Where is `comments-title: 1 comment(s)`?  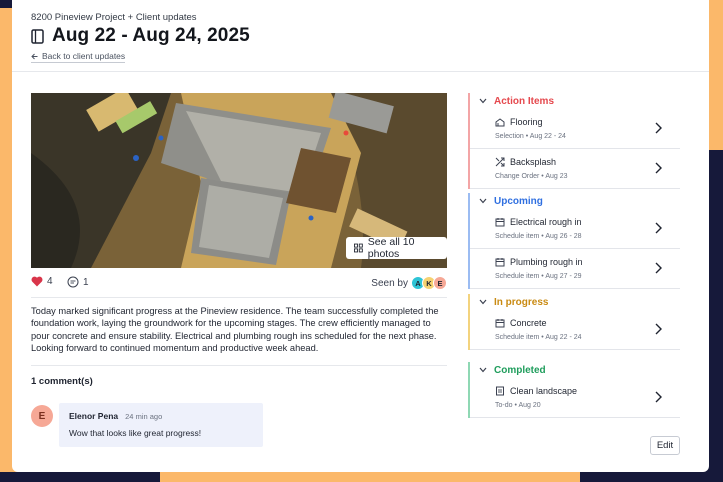
comments-title: 1 comment(s) is located at coordinates (62, 381).